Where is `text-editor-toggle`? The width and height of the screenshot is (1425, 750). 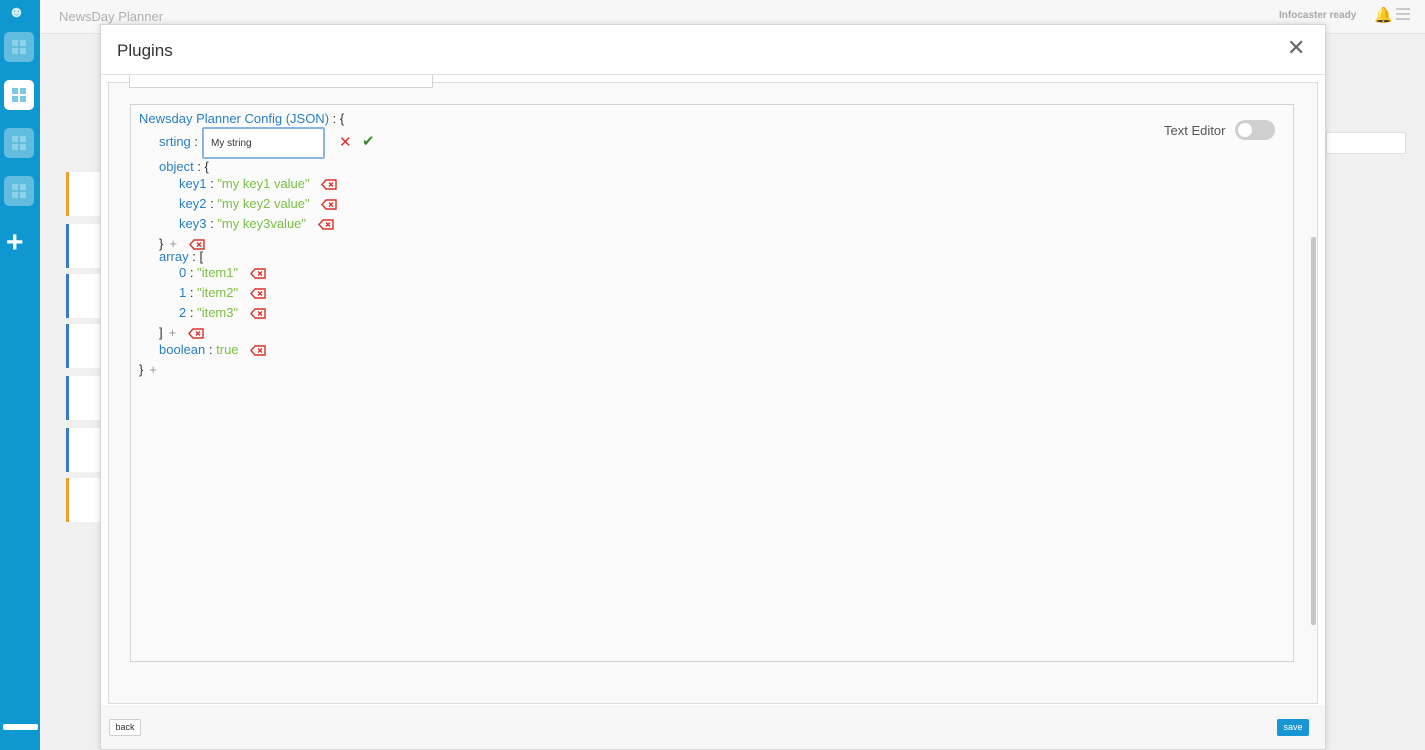
text-editor-toggle is located at coordinates (1255, 130).